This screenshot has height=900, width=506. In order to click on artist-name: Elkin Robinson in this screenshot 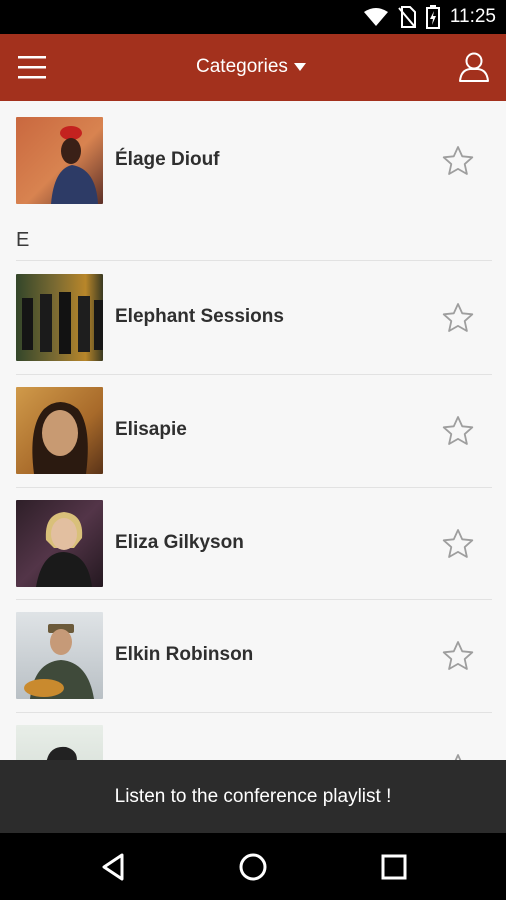, I will do `click(184, 654)`.